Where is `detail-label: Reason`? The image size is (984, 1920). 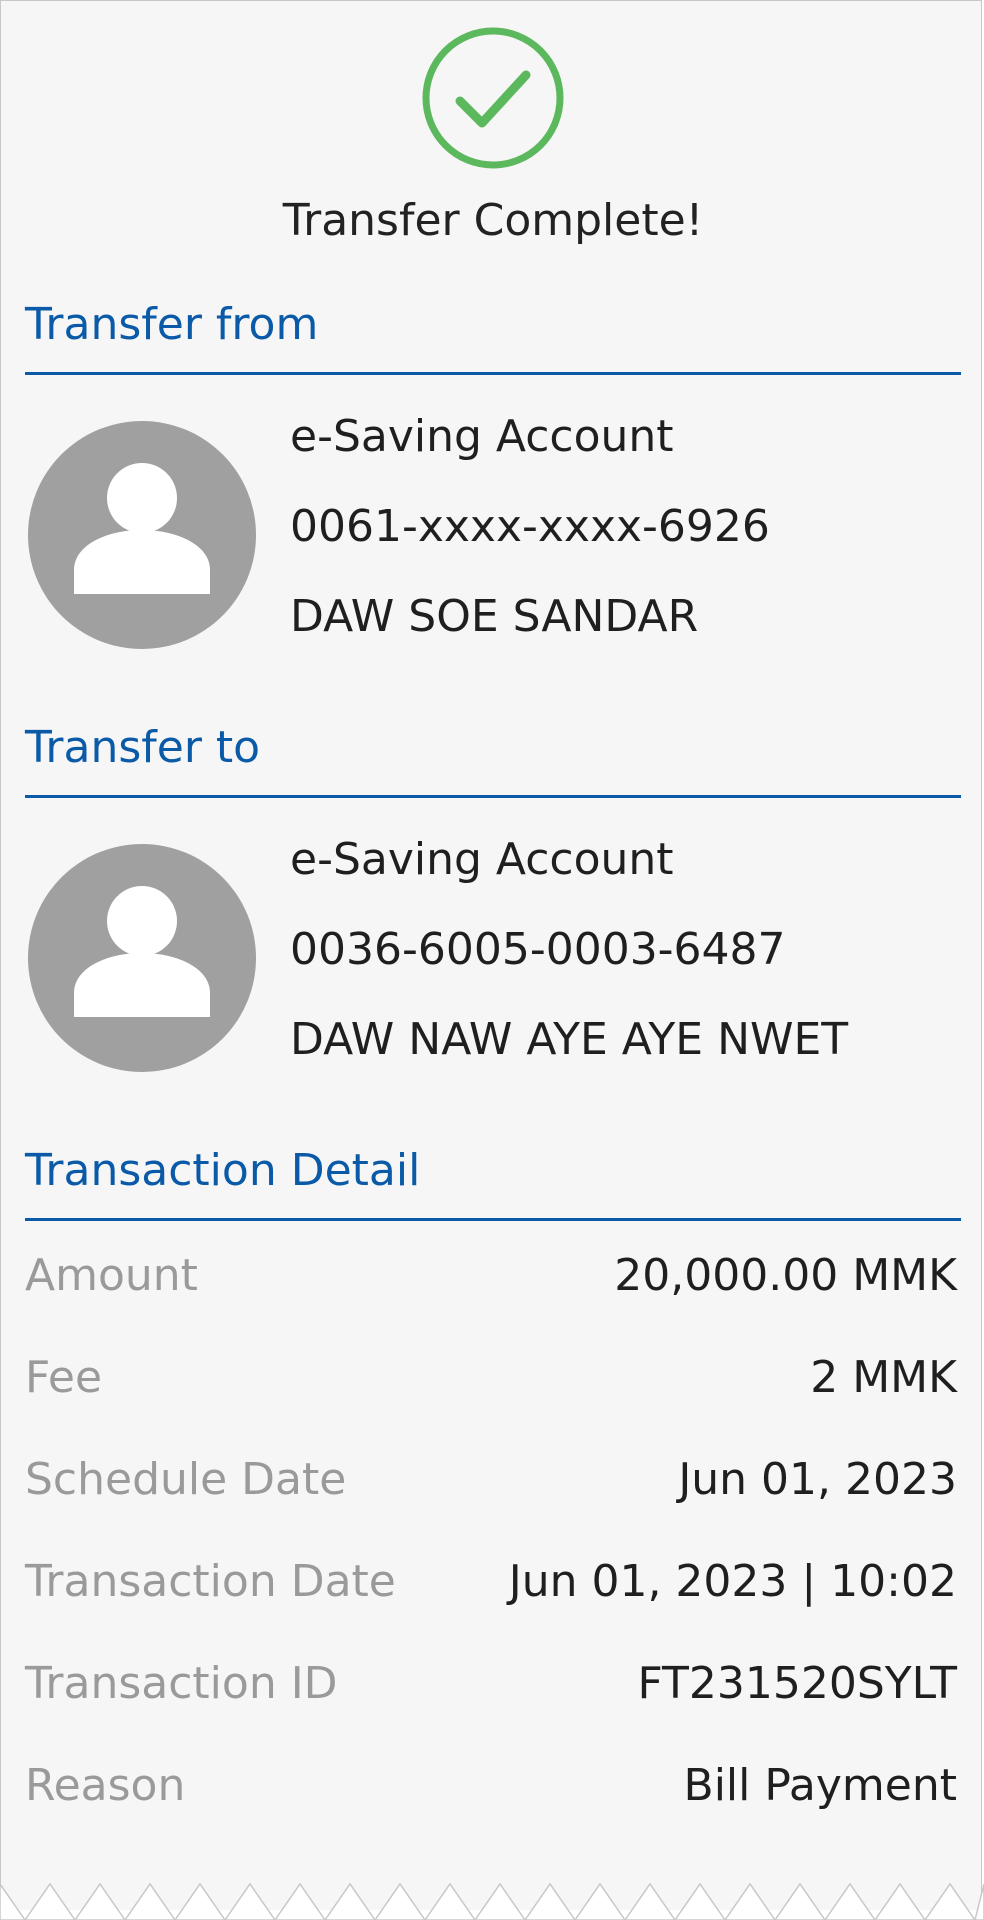 detail-label: Reason is located at coordinates (105, 1785).